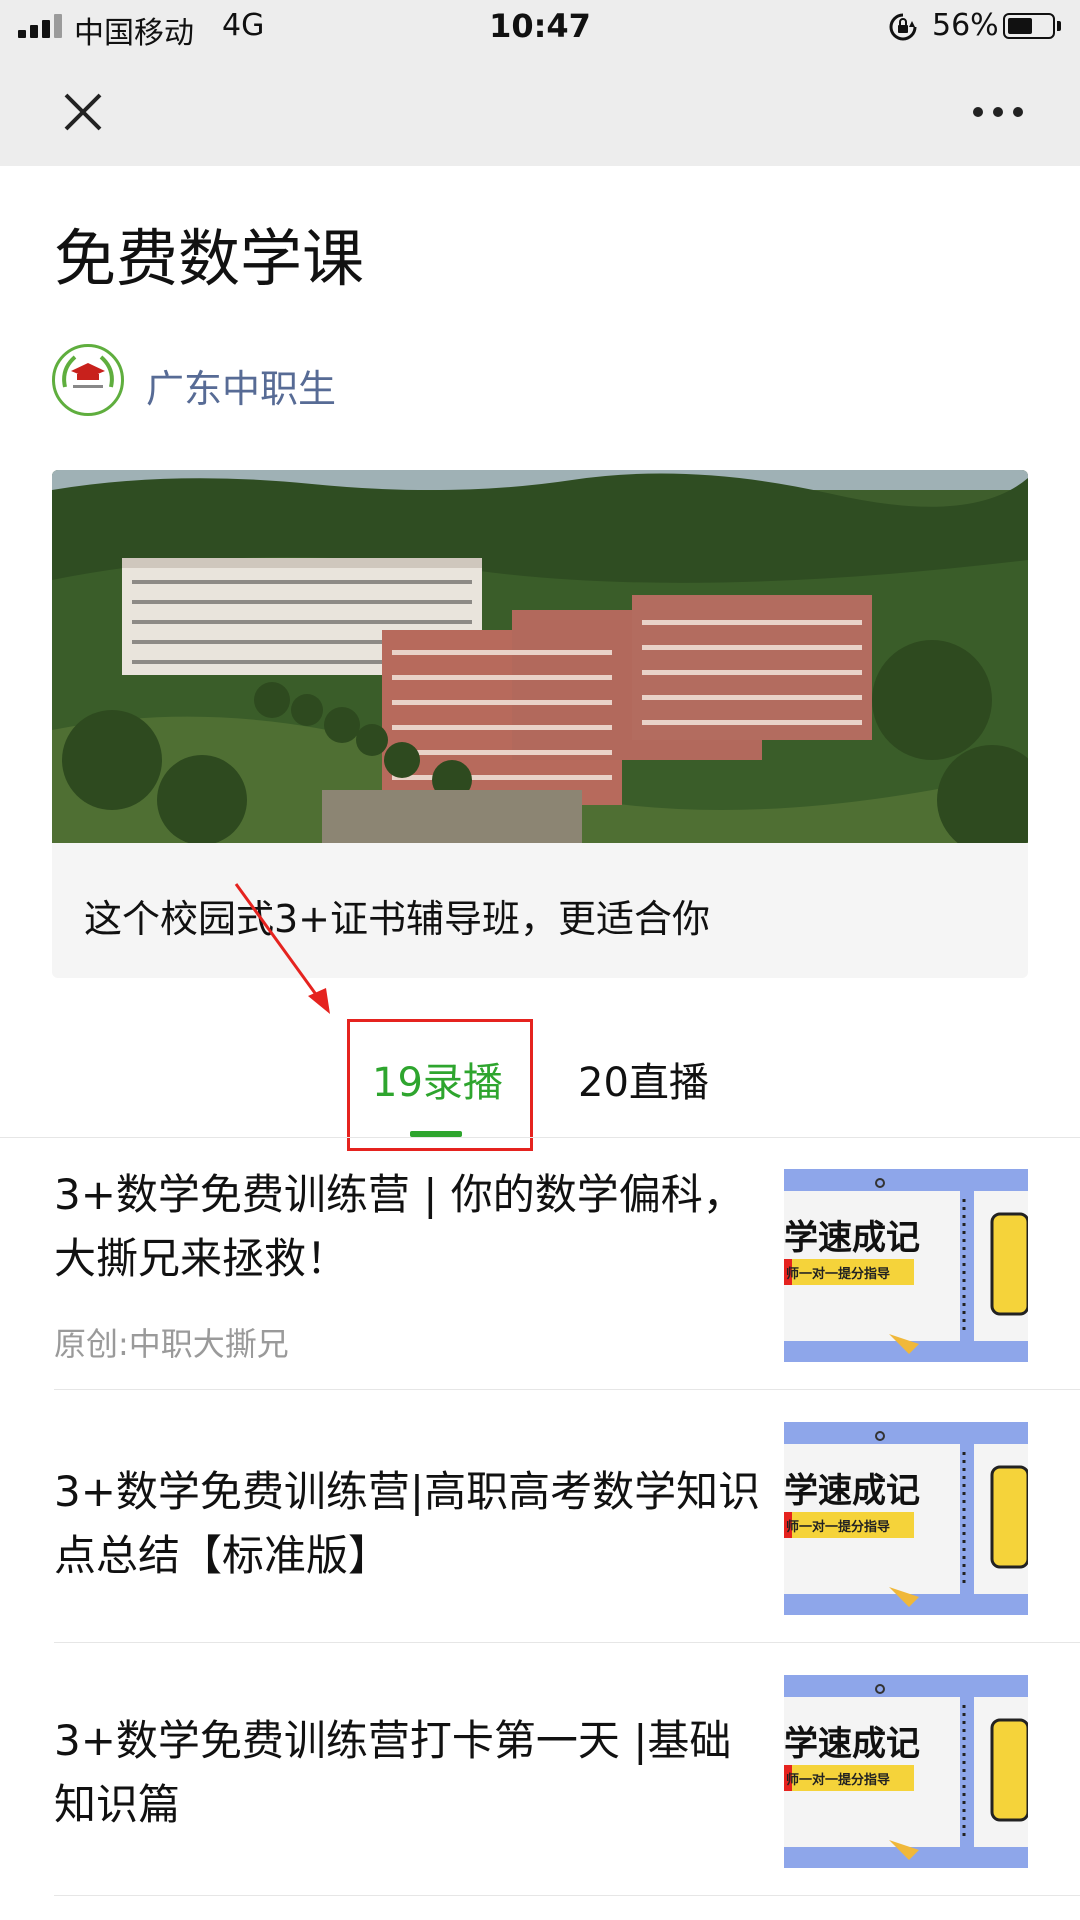 The height and width of the screenshot is (1920, 1080). I want to click on status-bar: 中国移动 4G 10:47 56%, so click(540, 28).